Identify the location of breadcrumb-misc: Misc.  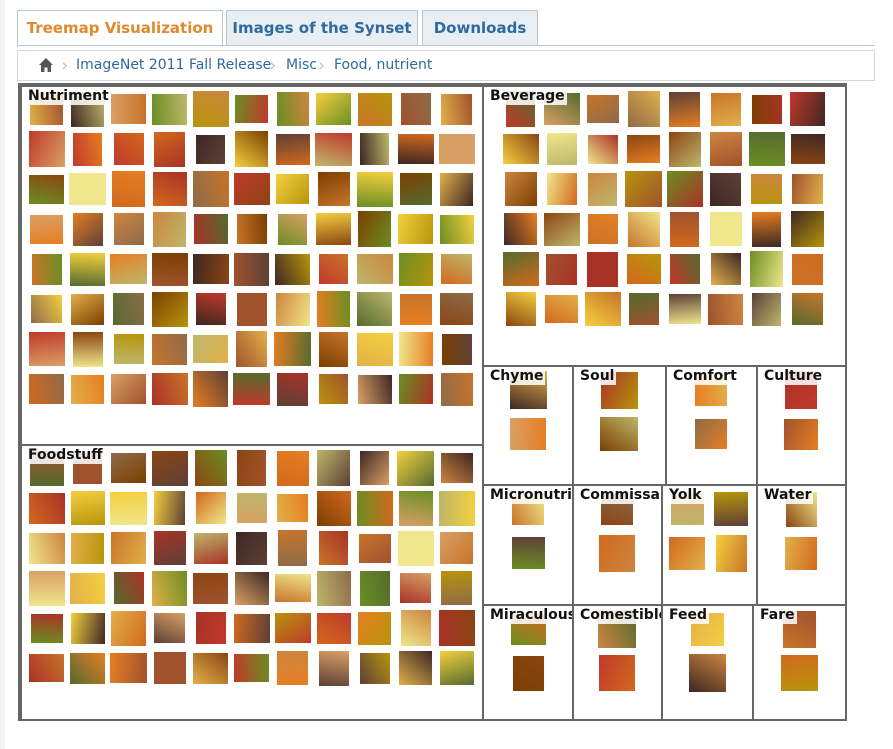
(301, 65).